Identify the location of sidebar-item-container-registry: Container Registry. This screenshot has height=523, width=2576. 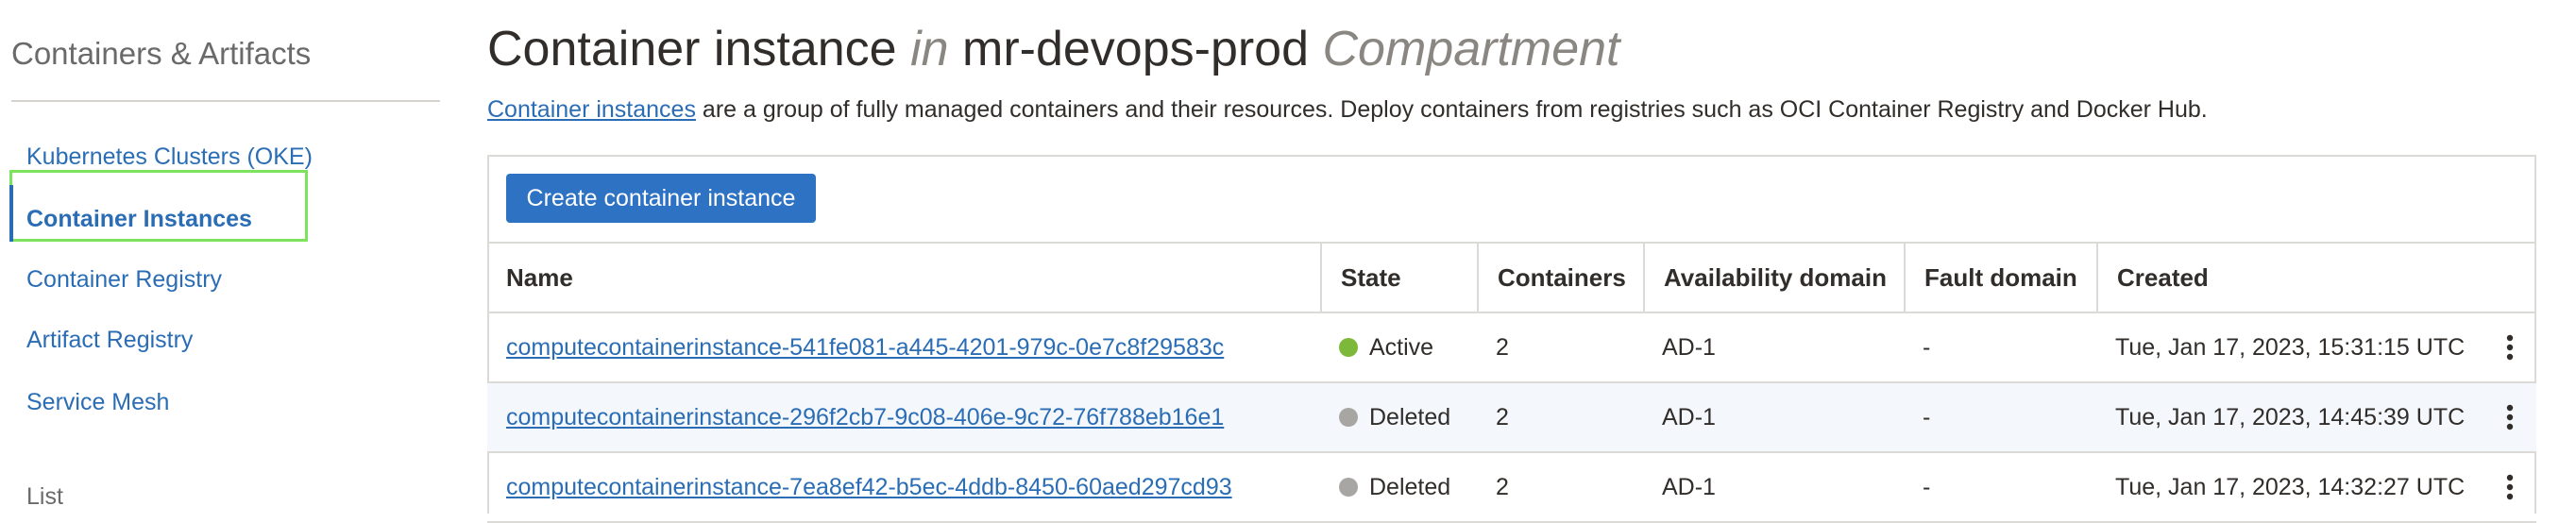
(124, 280).